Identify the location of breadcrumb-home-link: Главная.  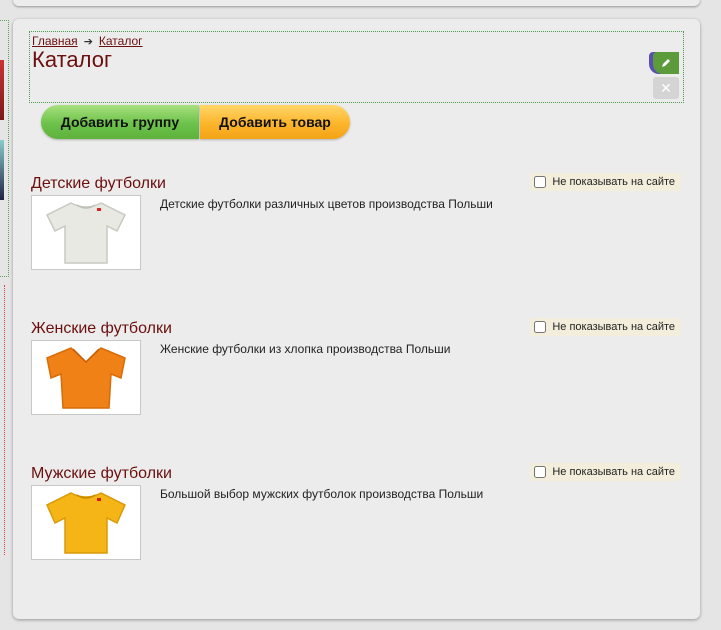
(55, 41).